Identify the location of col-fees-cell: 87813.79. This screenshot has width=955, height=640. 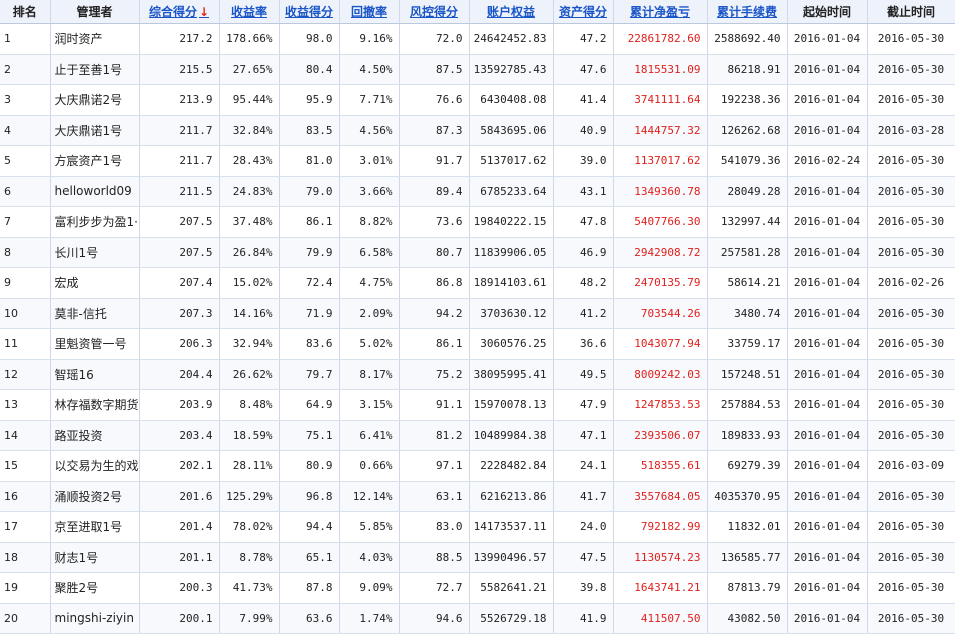
(747, 588).